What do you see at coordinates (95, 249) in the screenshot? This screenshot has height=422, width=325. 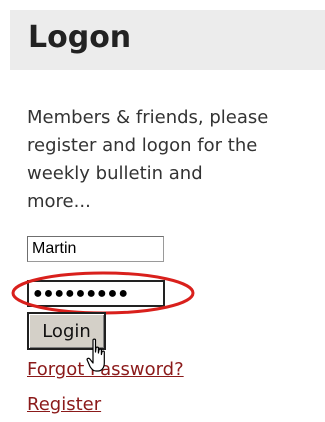 I see `username-input` at bounding box center [95, 249].